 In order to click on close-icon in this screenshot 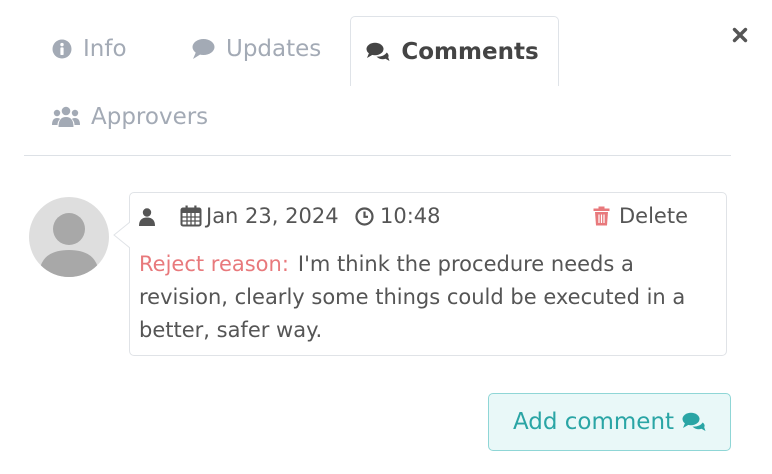, I will do `click(740, 37)`.